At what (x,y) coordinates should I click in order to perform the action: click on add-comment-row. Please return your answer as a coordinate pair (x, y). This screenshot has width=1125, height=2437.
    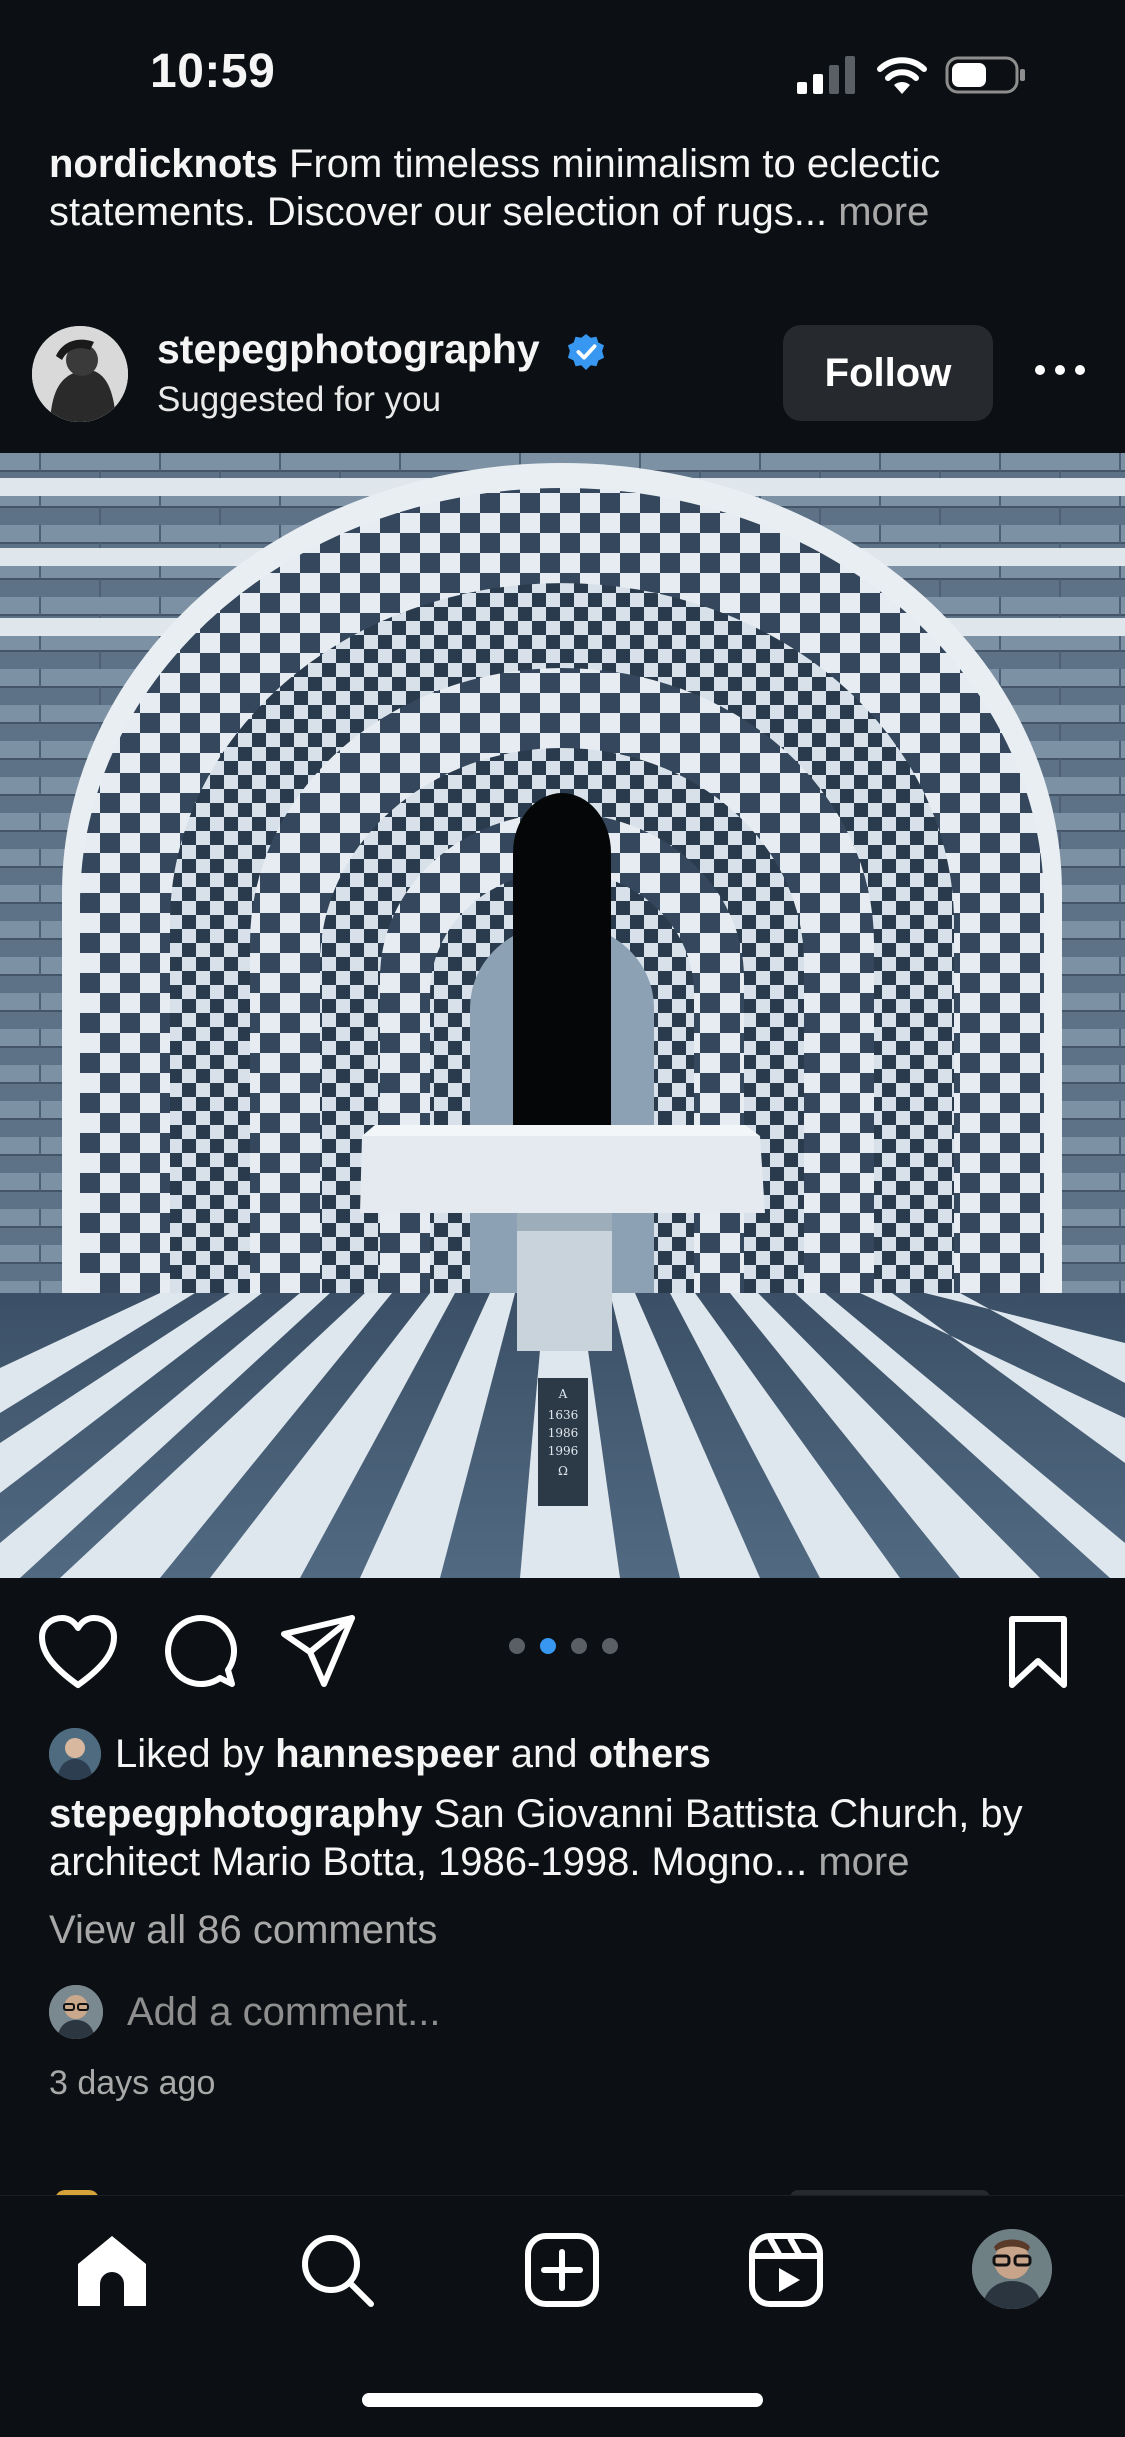
    Looking at the image, I should click on (388, 2012).